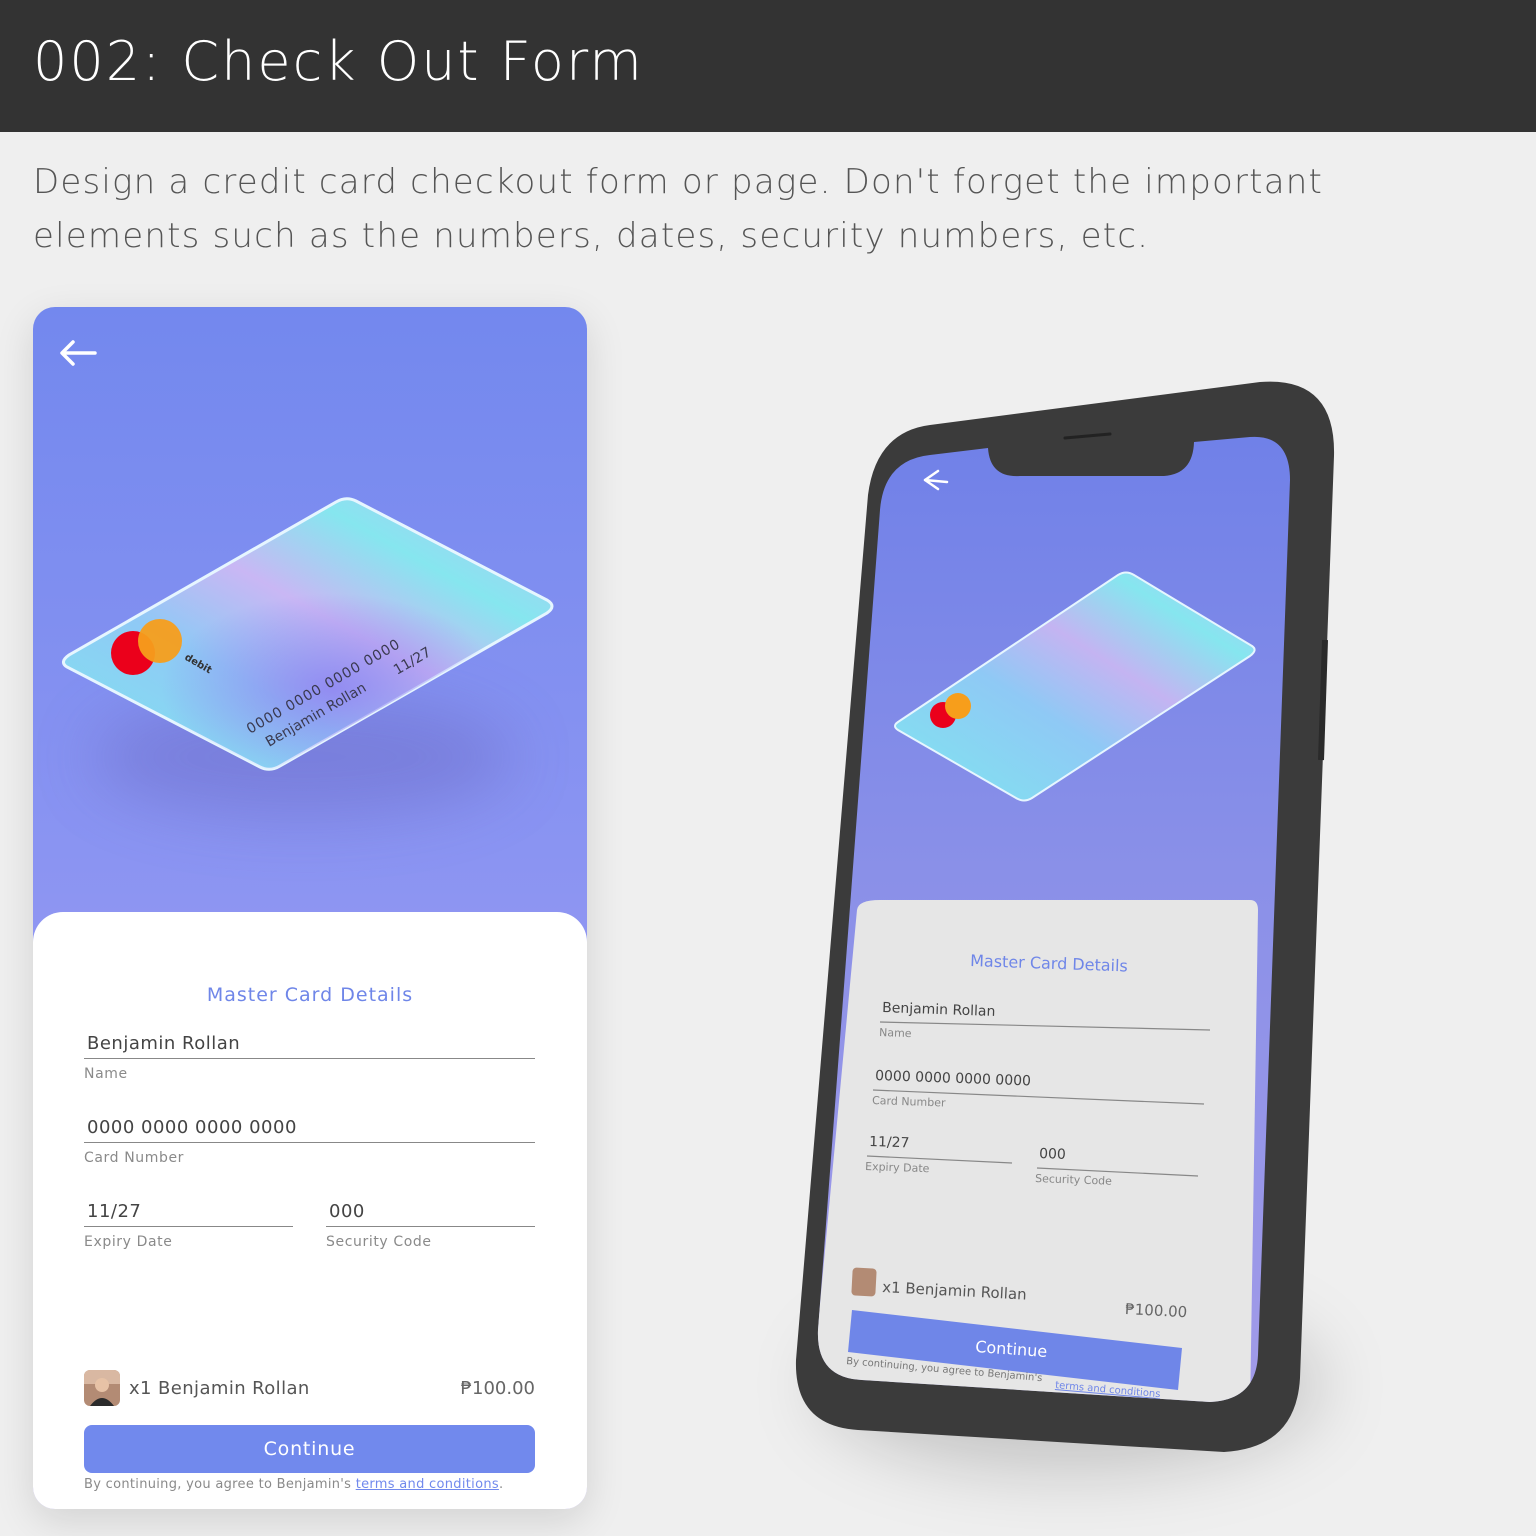 Image resolution: width=1536 pixels, height=1536 pixels. What do you see at coordinates (128, 1242) in the screenshot?
I see `expiry-label: Expiry Date` at bounding box center [128, 1242].